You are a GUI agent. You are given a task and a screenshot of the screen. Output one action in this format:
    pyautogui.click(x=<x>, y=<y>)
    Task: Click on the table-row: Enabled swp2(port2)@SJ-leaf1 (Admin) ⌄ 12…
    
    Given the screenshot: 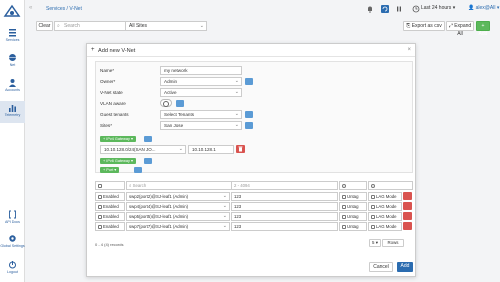 What is the action you would take?
    pyautogui.click(x=254, y=197)
    